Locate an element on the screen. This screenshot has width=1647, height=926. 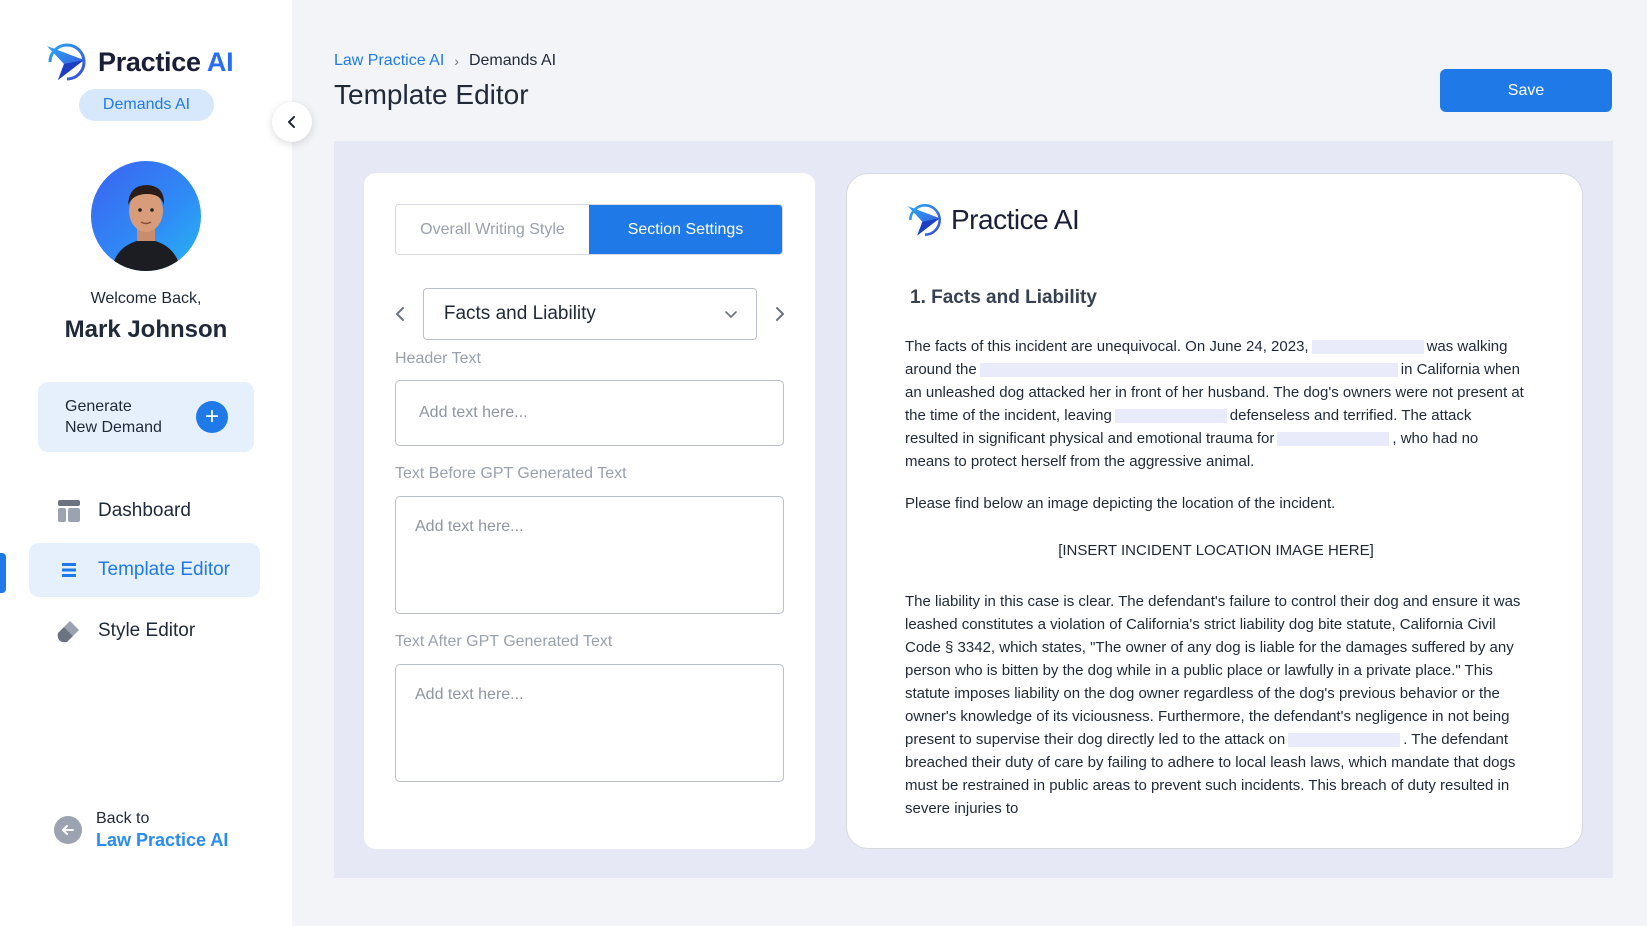
image-placeholder: [INSERT INCIDENT LOCATION IMAGE HERE] is located at coordinates (1216, 550).